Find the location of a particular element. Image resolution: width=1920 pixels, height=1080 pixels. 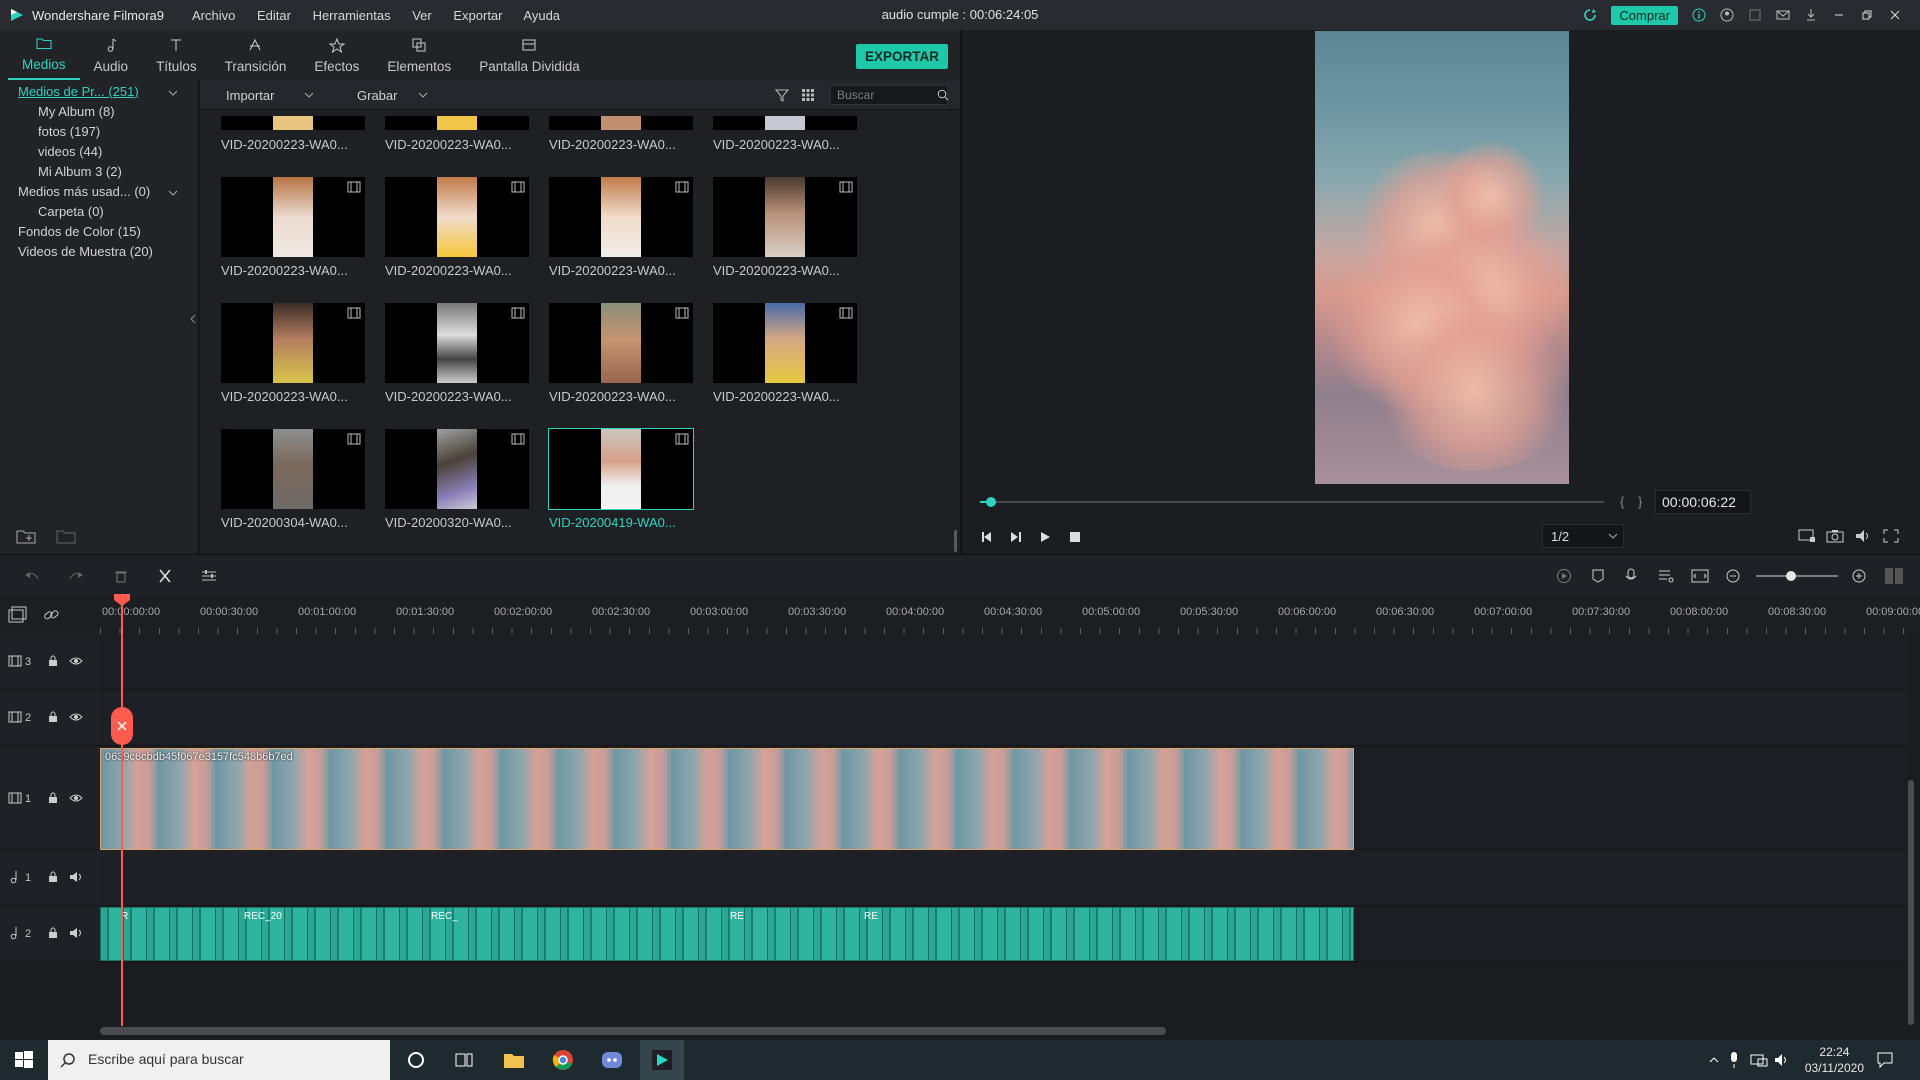

track-video-1: 0639c6cbdb45f067e3157fc548b6b7ed is located at coordinates (1004, 798).